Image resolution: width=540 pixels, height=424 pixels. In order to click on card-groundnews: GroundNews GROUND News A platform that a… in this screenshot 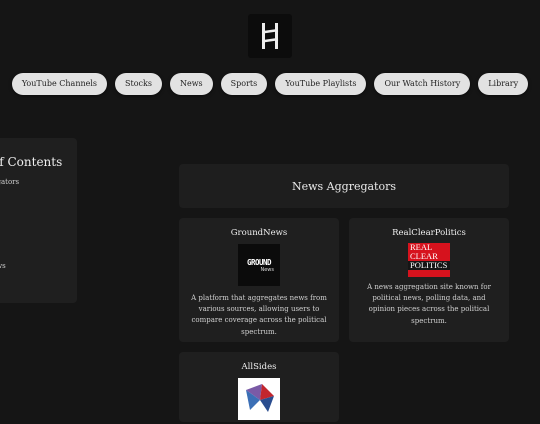, I will do `click(259, 280)`.